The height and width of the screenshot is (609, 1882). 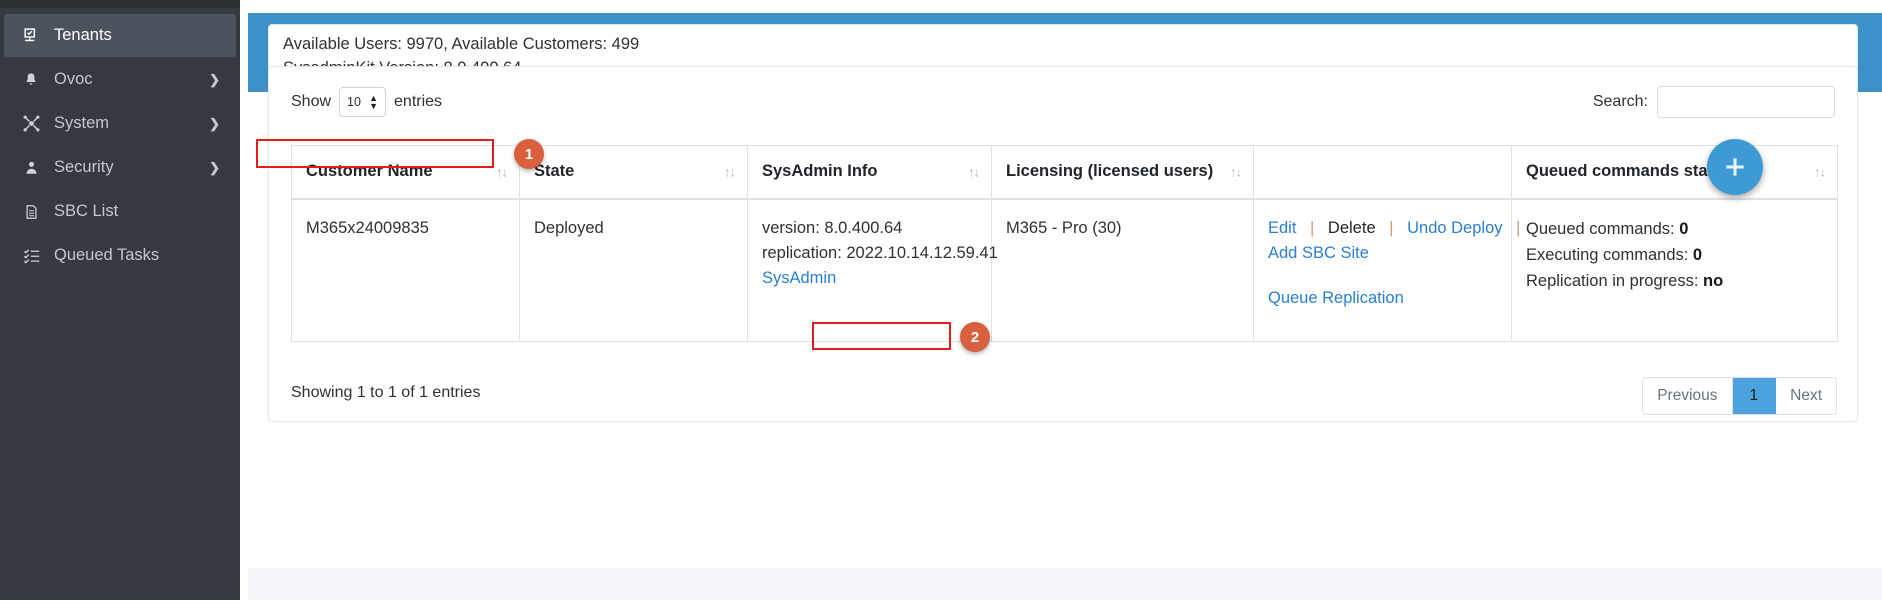 What do you see at coordinates (120, 167) in the screenshot?
I see `sidebar-item-security: Security ❯` at bounding box center [120, 167].